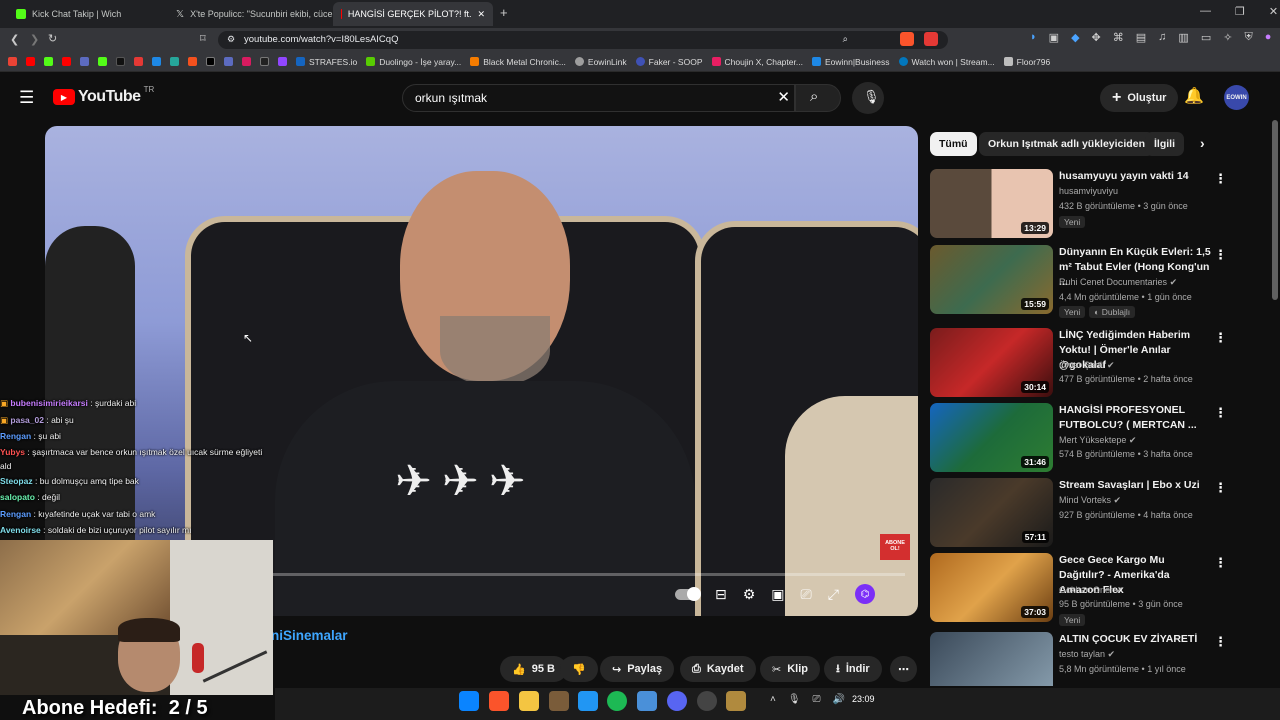  What do you see at coordinates (504, 12) in the screenshot?
I see `new-tab-button: +` at bounding box center [504, 12].